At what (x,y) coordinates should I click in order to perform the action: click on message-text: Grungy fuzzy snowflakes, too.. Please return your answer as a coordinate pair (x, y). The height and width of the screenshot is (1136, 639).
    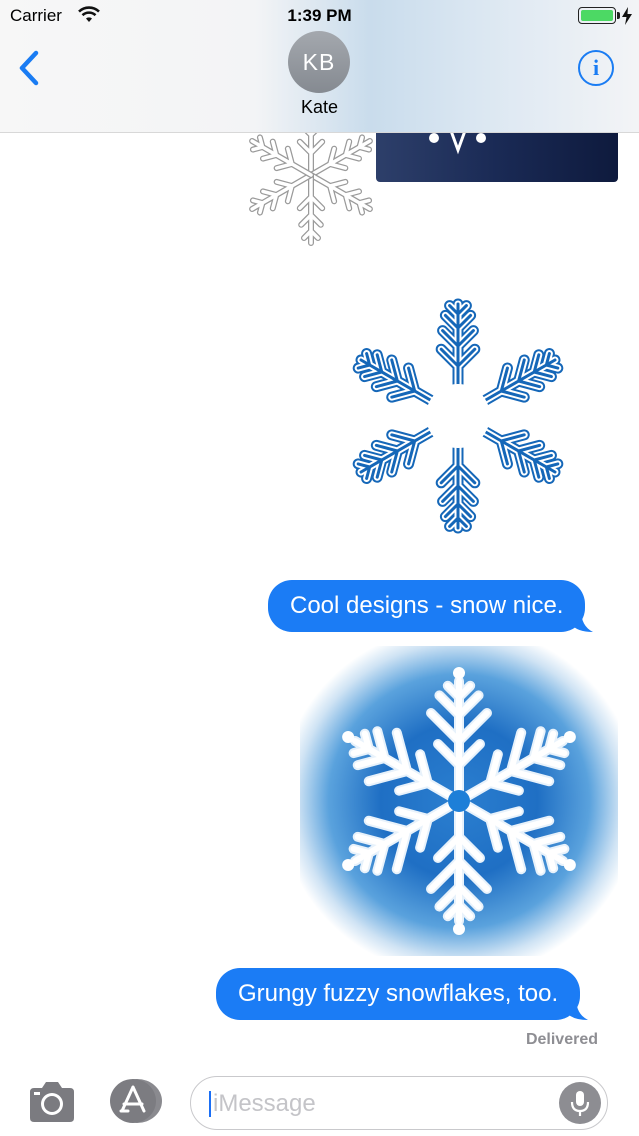
    Looking at the image, I should click on (398, 993).